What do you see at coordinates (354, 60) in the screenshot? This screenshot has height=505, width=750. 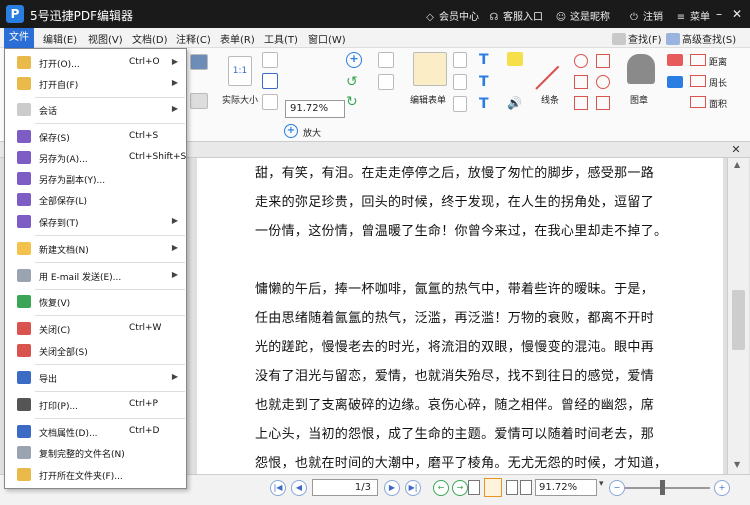 I see `zoom-plus-icon: +` at bounding box center [354, 60].